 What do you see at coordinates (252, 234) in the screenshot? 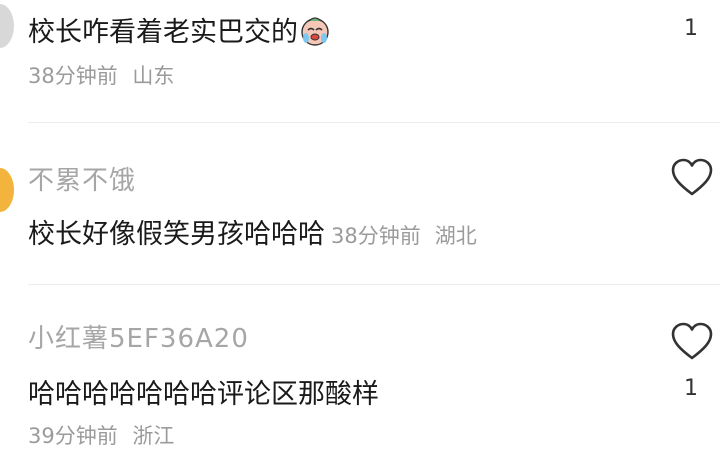
I see `comment-text: 校长好像假笑男孩哈哈哈 38分钟前 湖北` at bounding box center [252, 234].